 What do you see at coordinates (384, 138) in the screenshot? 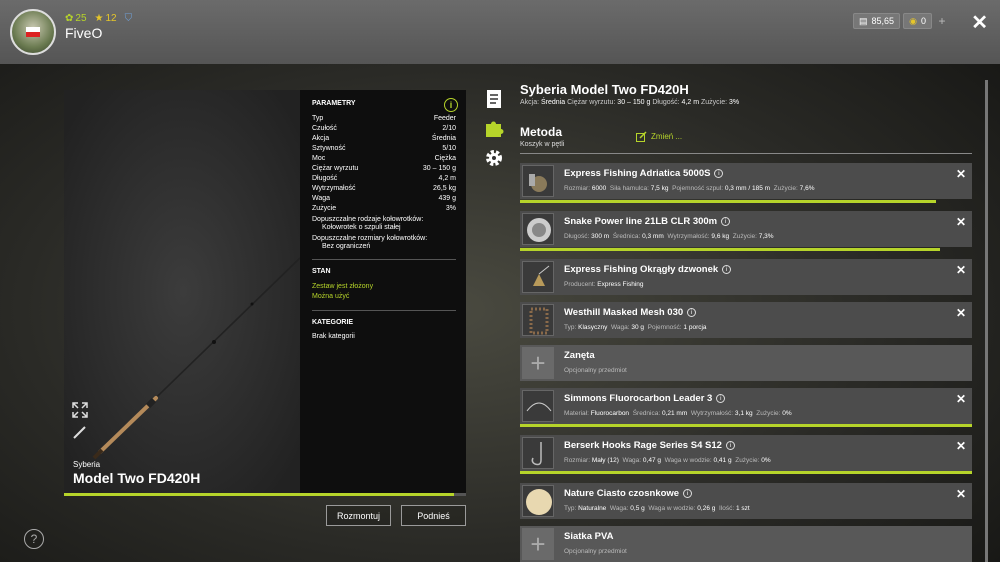
I see `param-row: Akcja Średnia` at bounding box center [384, 138].